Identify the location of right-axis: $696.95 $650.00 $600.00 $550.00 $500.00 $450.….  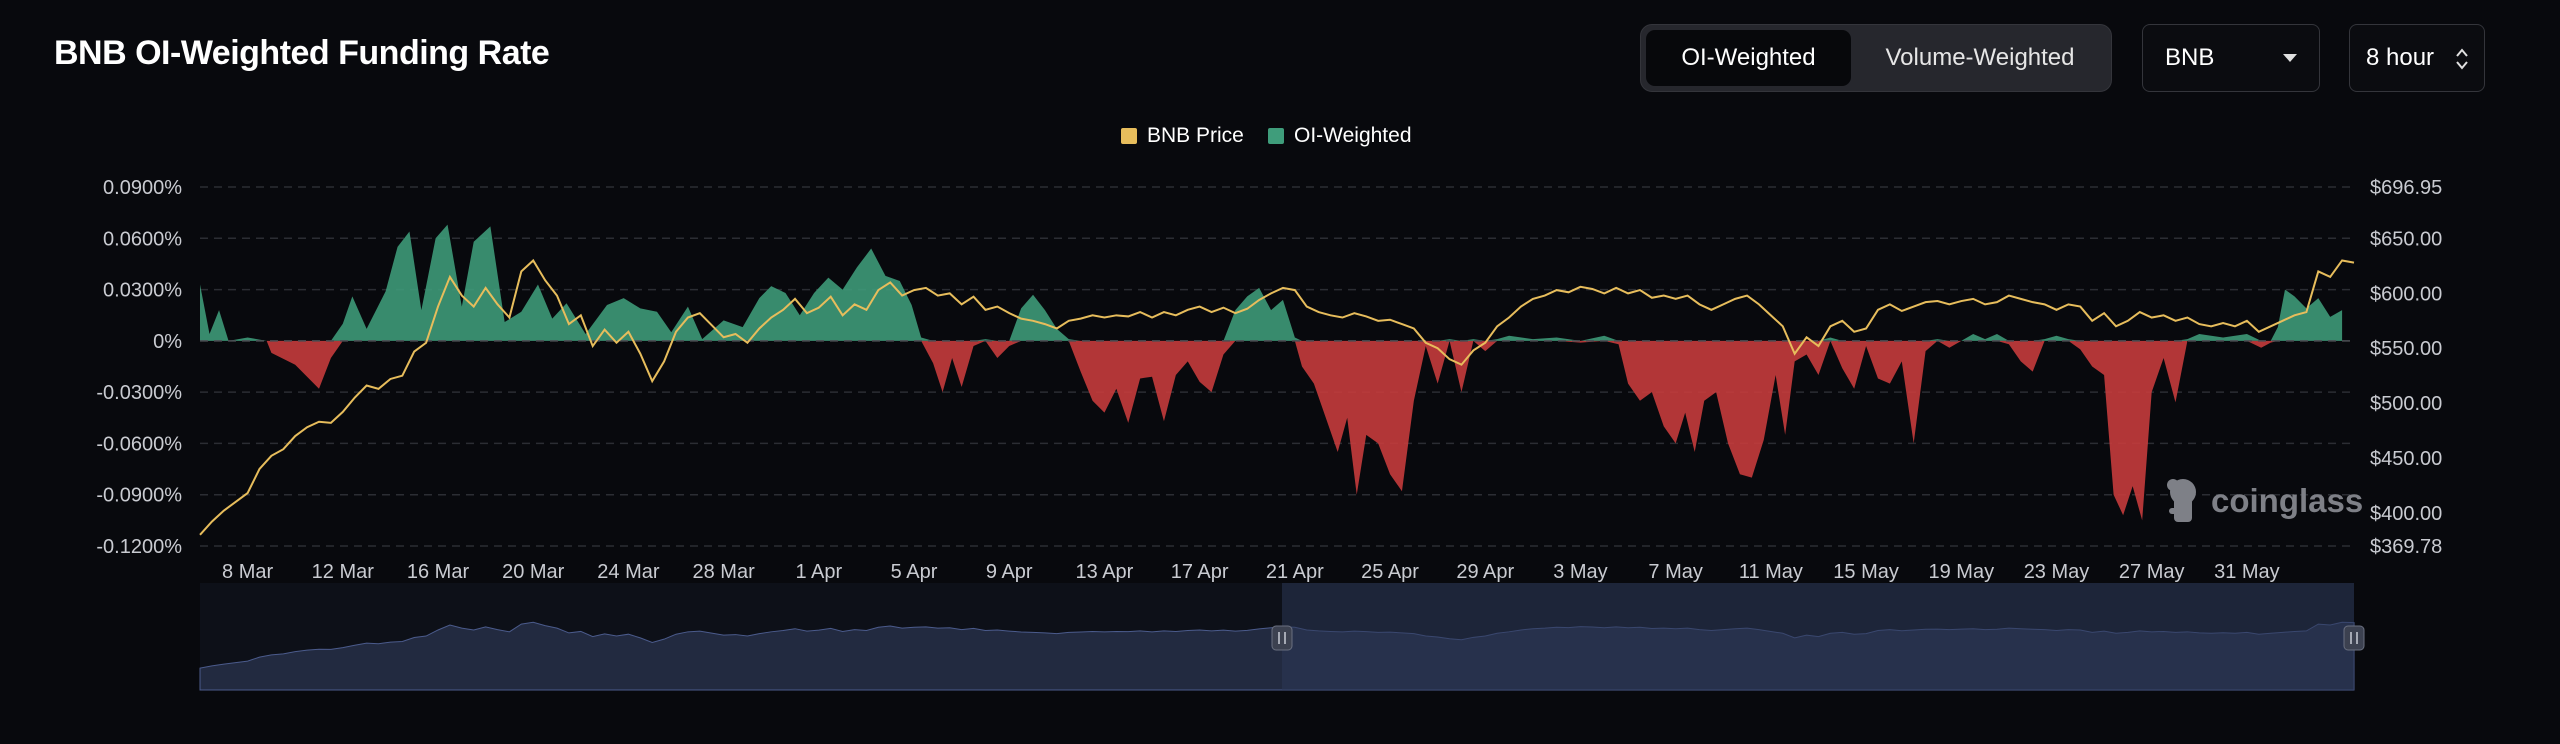
(2406, 367).